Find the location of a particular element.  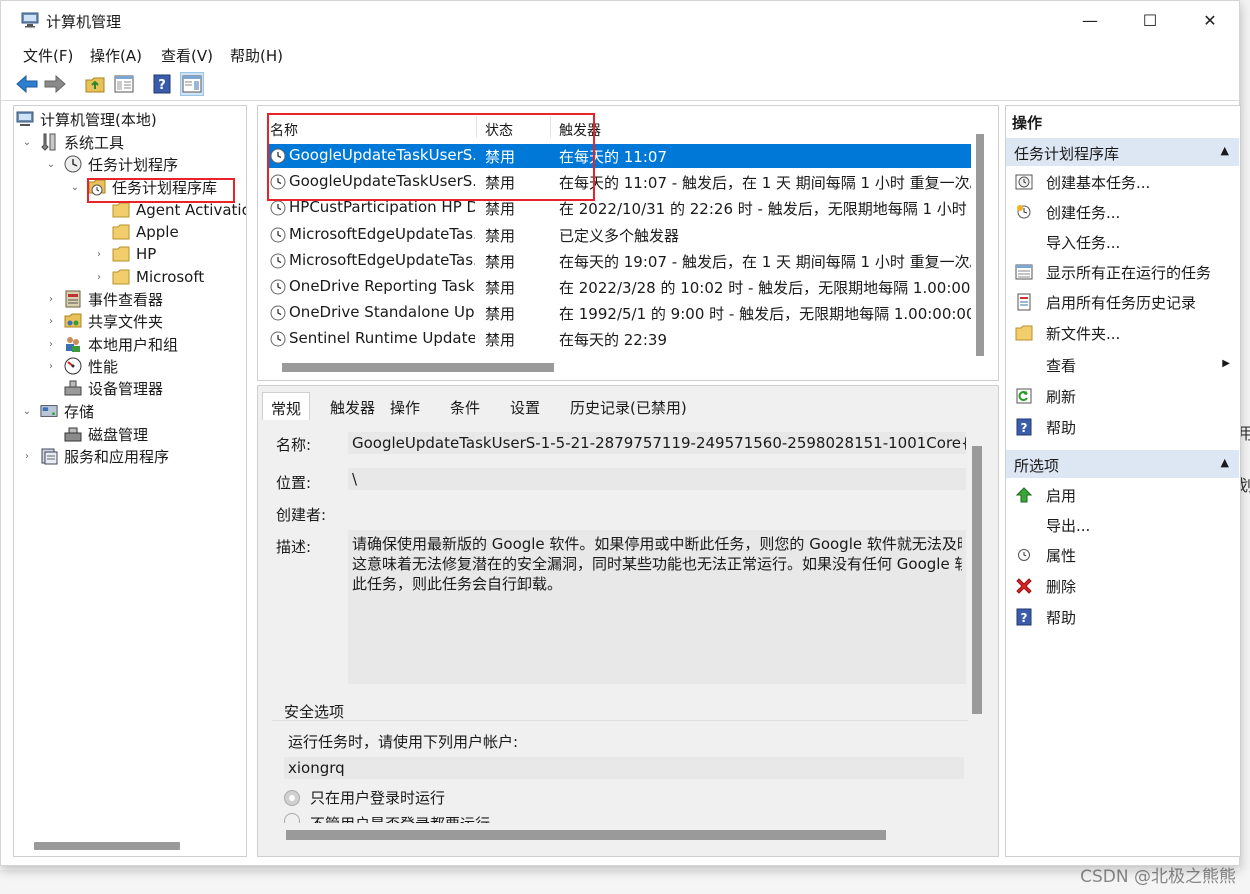

menu-view: 查看(V) is located at coordinates (187, 55).